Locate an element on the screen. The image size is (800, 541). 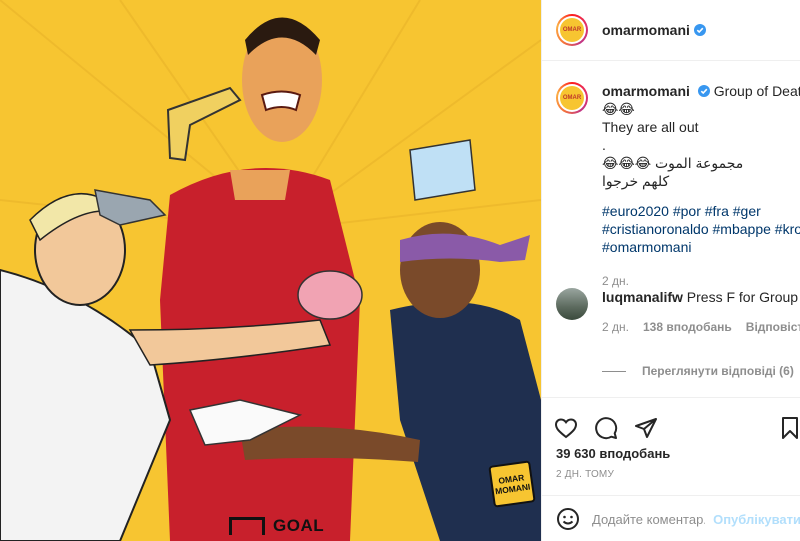
add-comment-bar: Додайте коментар... Опублікувати is located at coordinates (671, 518).